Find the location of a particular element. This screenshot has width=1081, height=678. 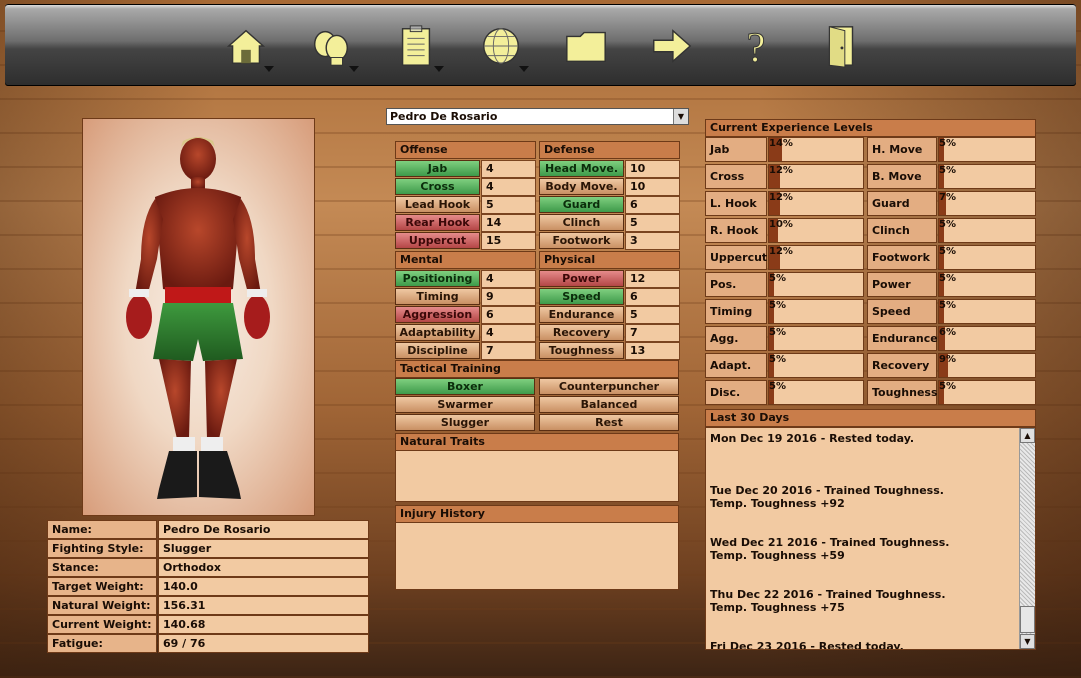

folder-icon is located at coordinates (586, 47).